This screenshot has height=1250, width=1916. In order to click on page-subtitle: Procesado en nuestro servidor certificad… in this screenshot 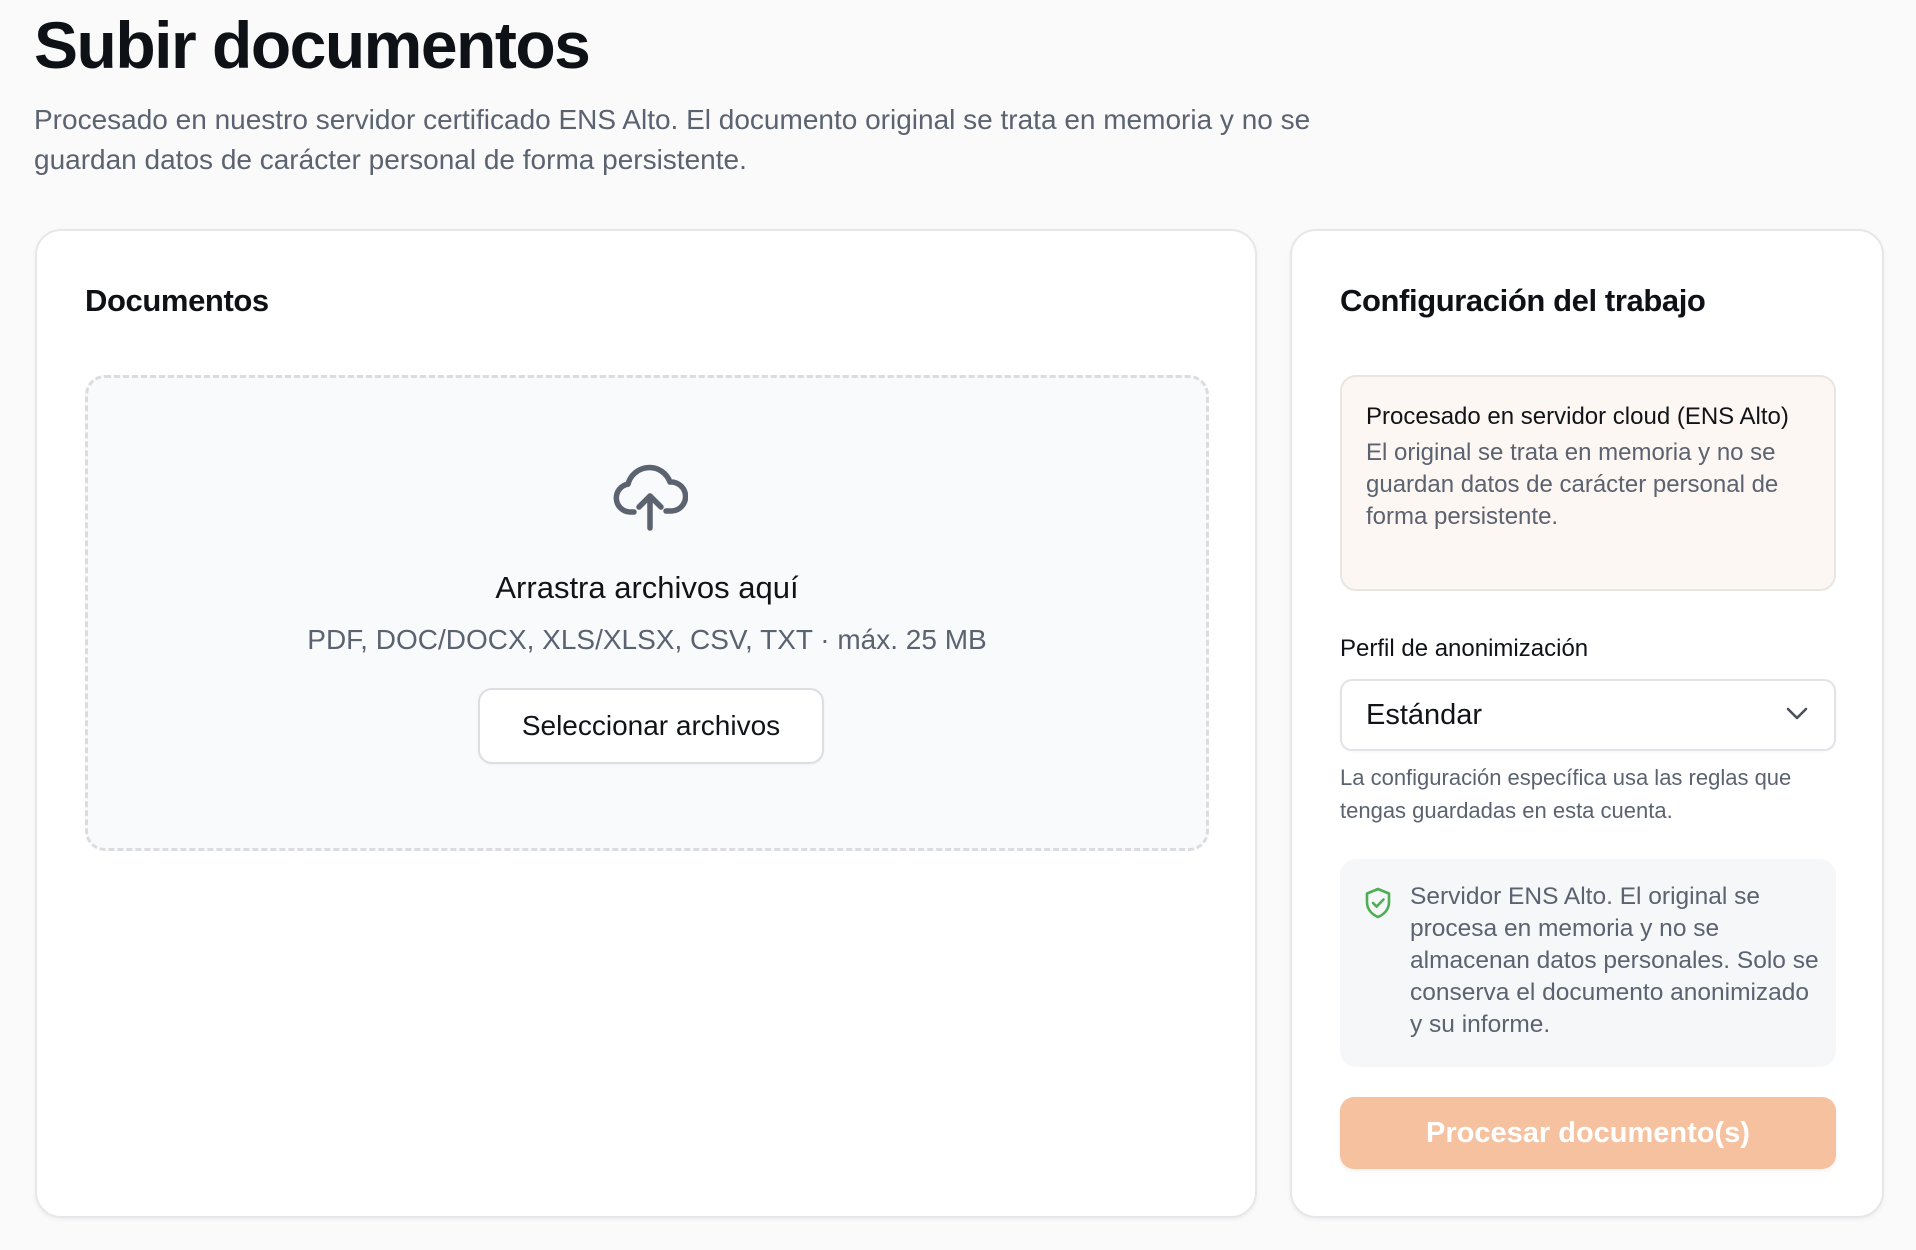, I will do `click(672, 139)`.